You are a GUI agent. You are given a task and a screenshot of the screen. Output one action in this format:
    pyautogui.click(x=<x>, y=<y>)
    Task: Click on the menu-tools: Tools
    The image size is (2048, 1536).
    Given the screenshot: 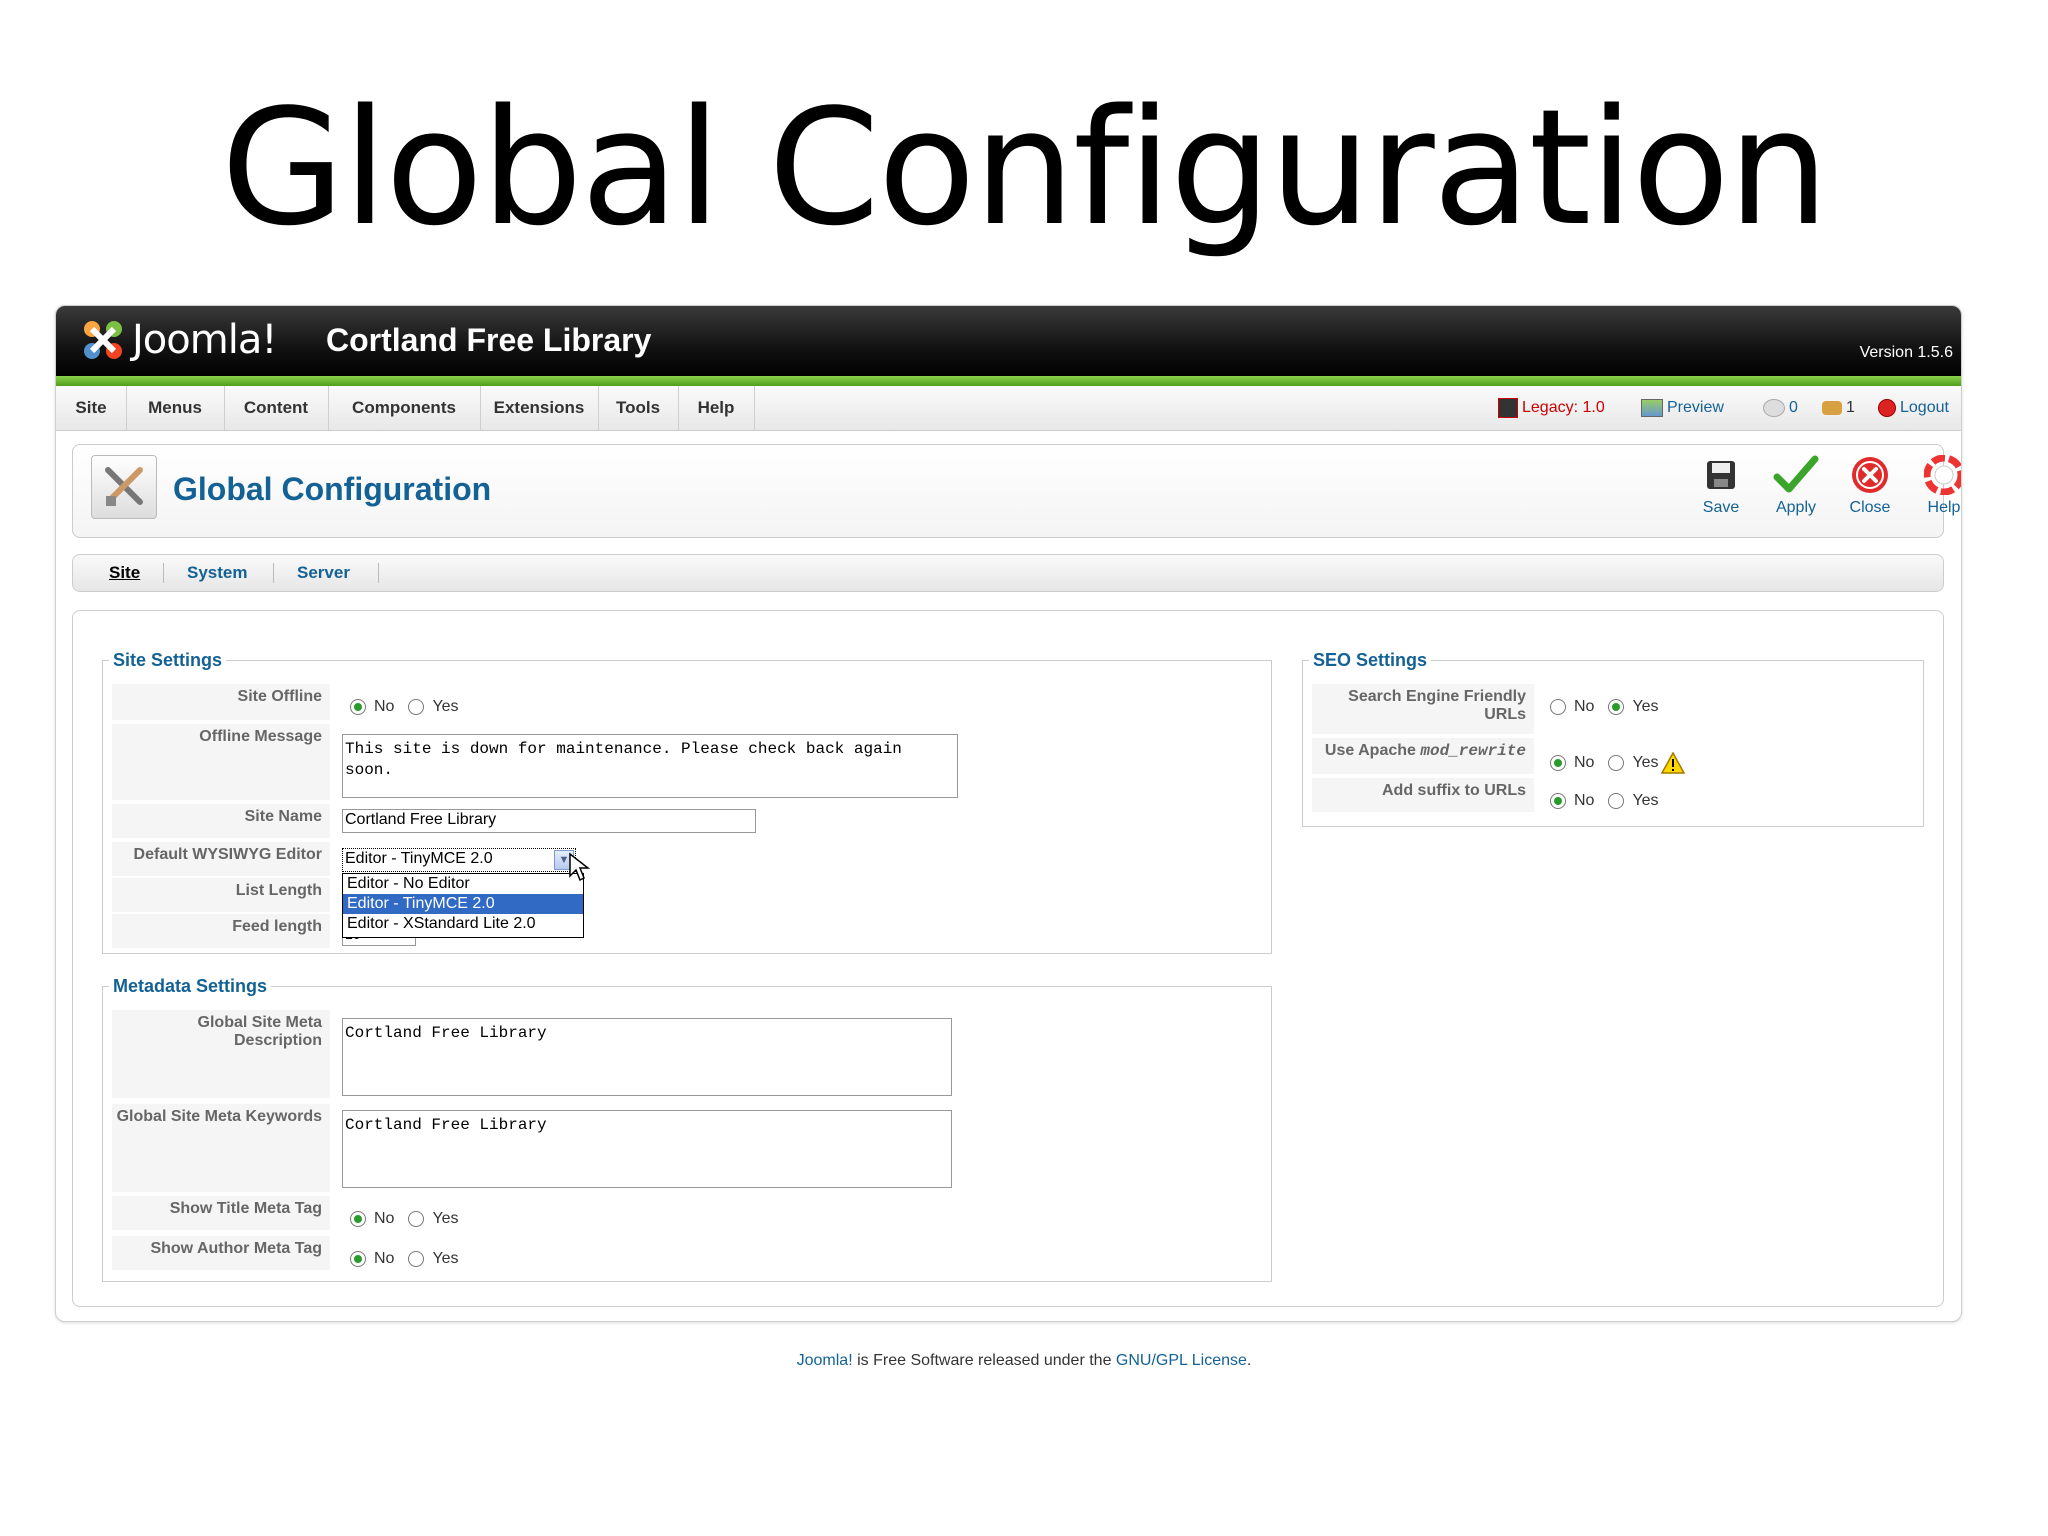 What is the action you would take?
    pyautogui.click(x=638, y=408)
    